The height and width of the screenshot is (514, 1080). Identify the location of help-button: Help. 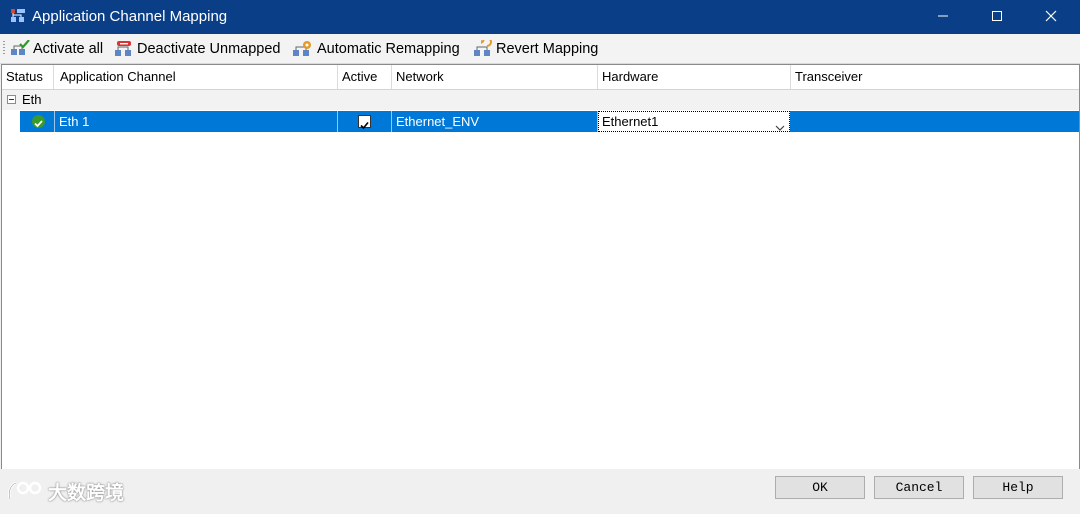
(1018, 487).